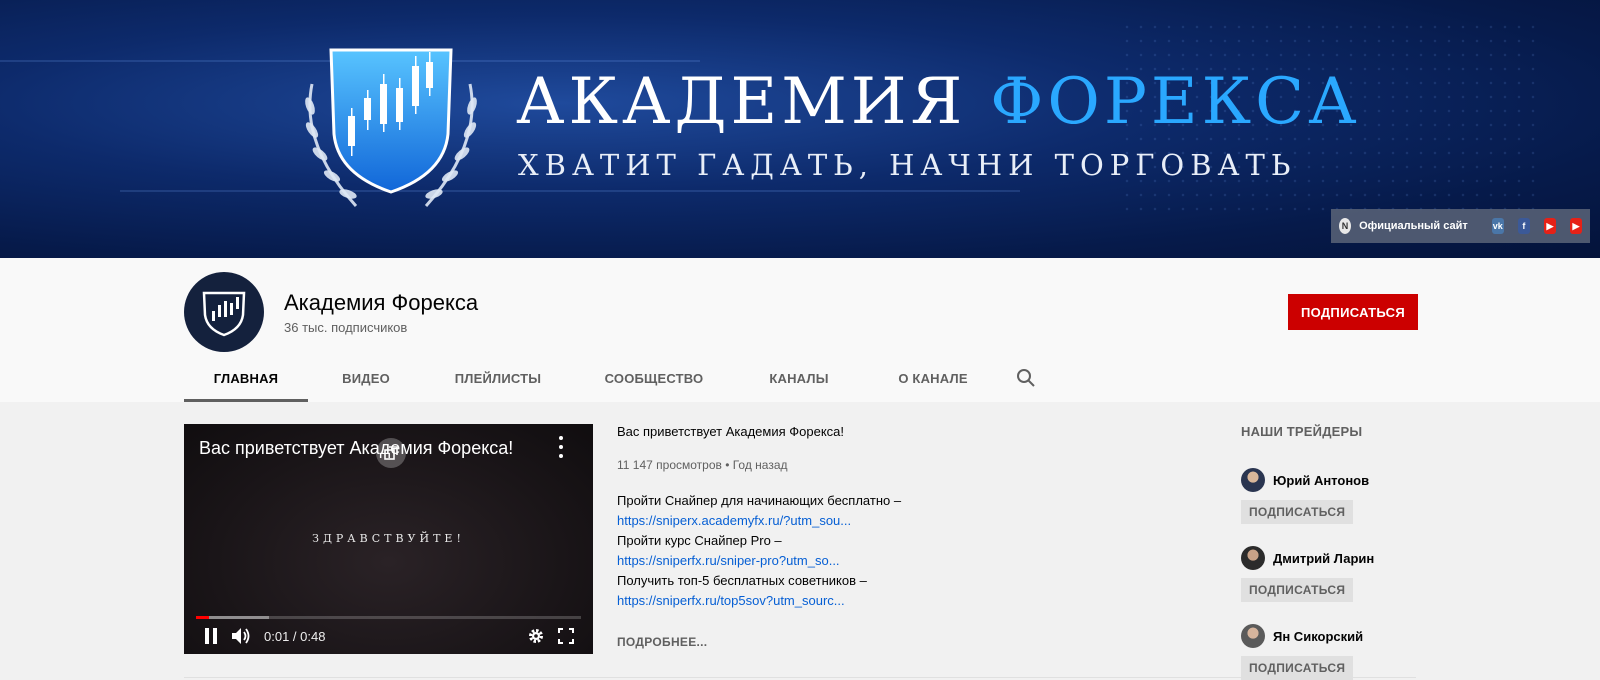 This screenshot has height=680, width=1600. Describe the element at coordinates (1345, 226) in the screenshot. I see `site-icon: N` at that location.